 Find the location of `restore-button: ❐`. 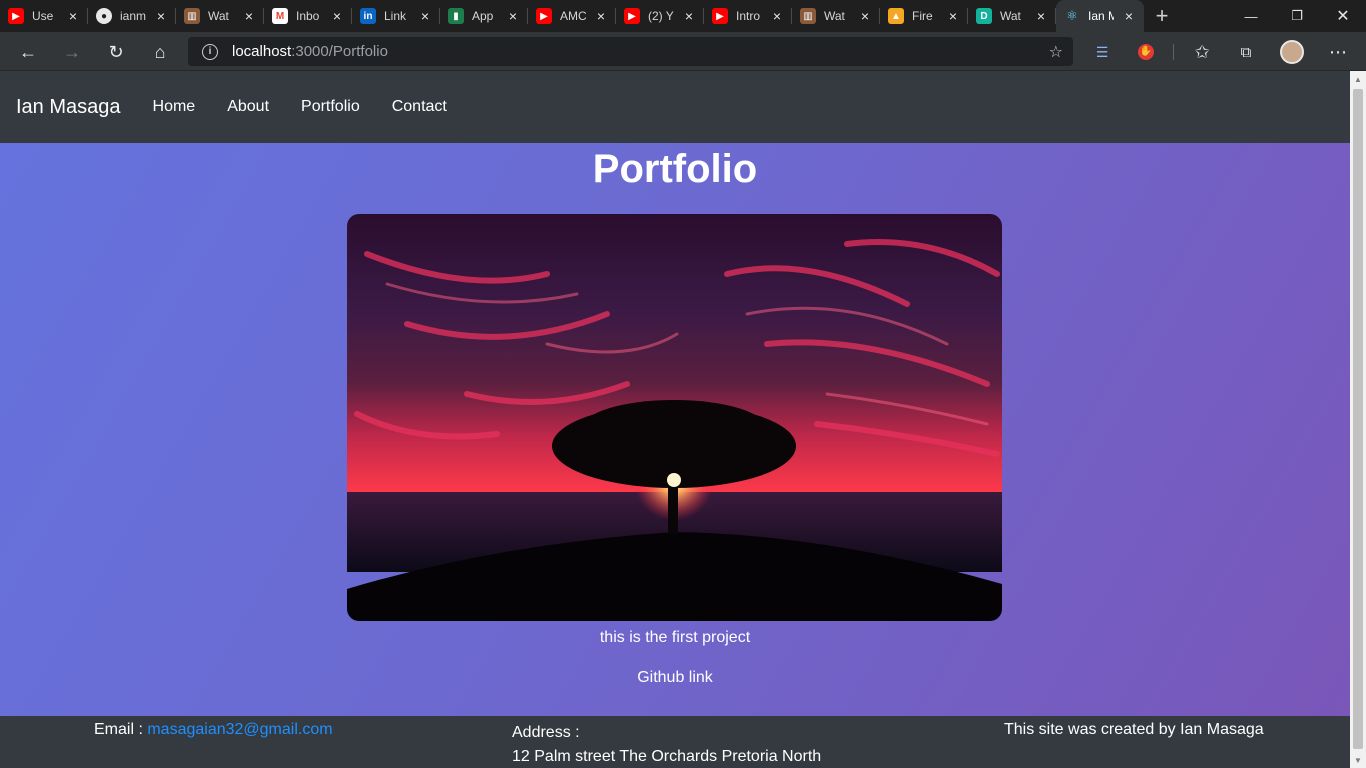

restore-button: ❐ is located at coordinates (1297, 16).